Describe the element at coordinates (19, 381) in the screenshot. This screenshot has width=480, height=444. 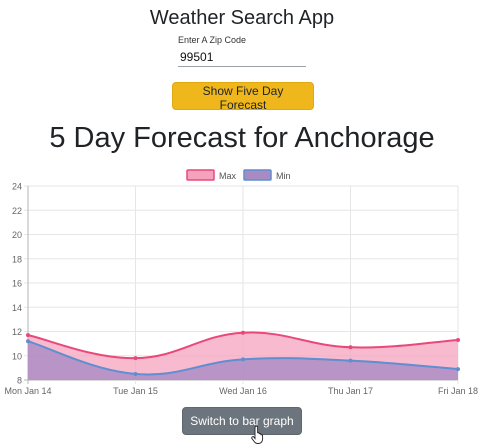
I see `y-tick-label: 8` at that location.